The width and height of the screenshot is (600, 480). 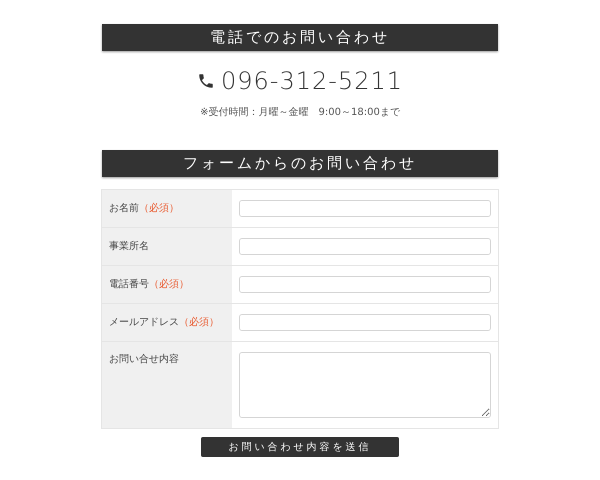 What do you see at coordinates (300, 37) in the screenshot?
I see `section-heading: 電話でのお問い合わせ` at bounding box center [300, 37].